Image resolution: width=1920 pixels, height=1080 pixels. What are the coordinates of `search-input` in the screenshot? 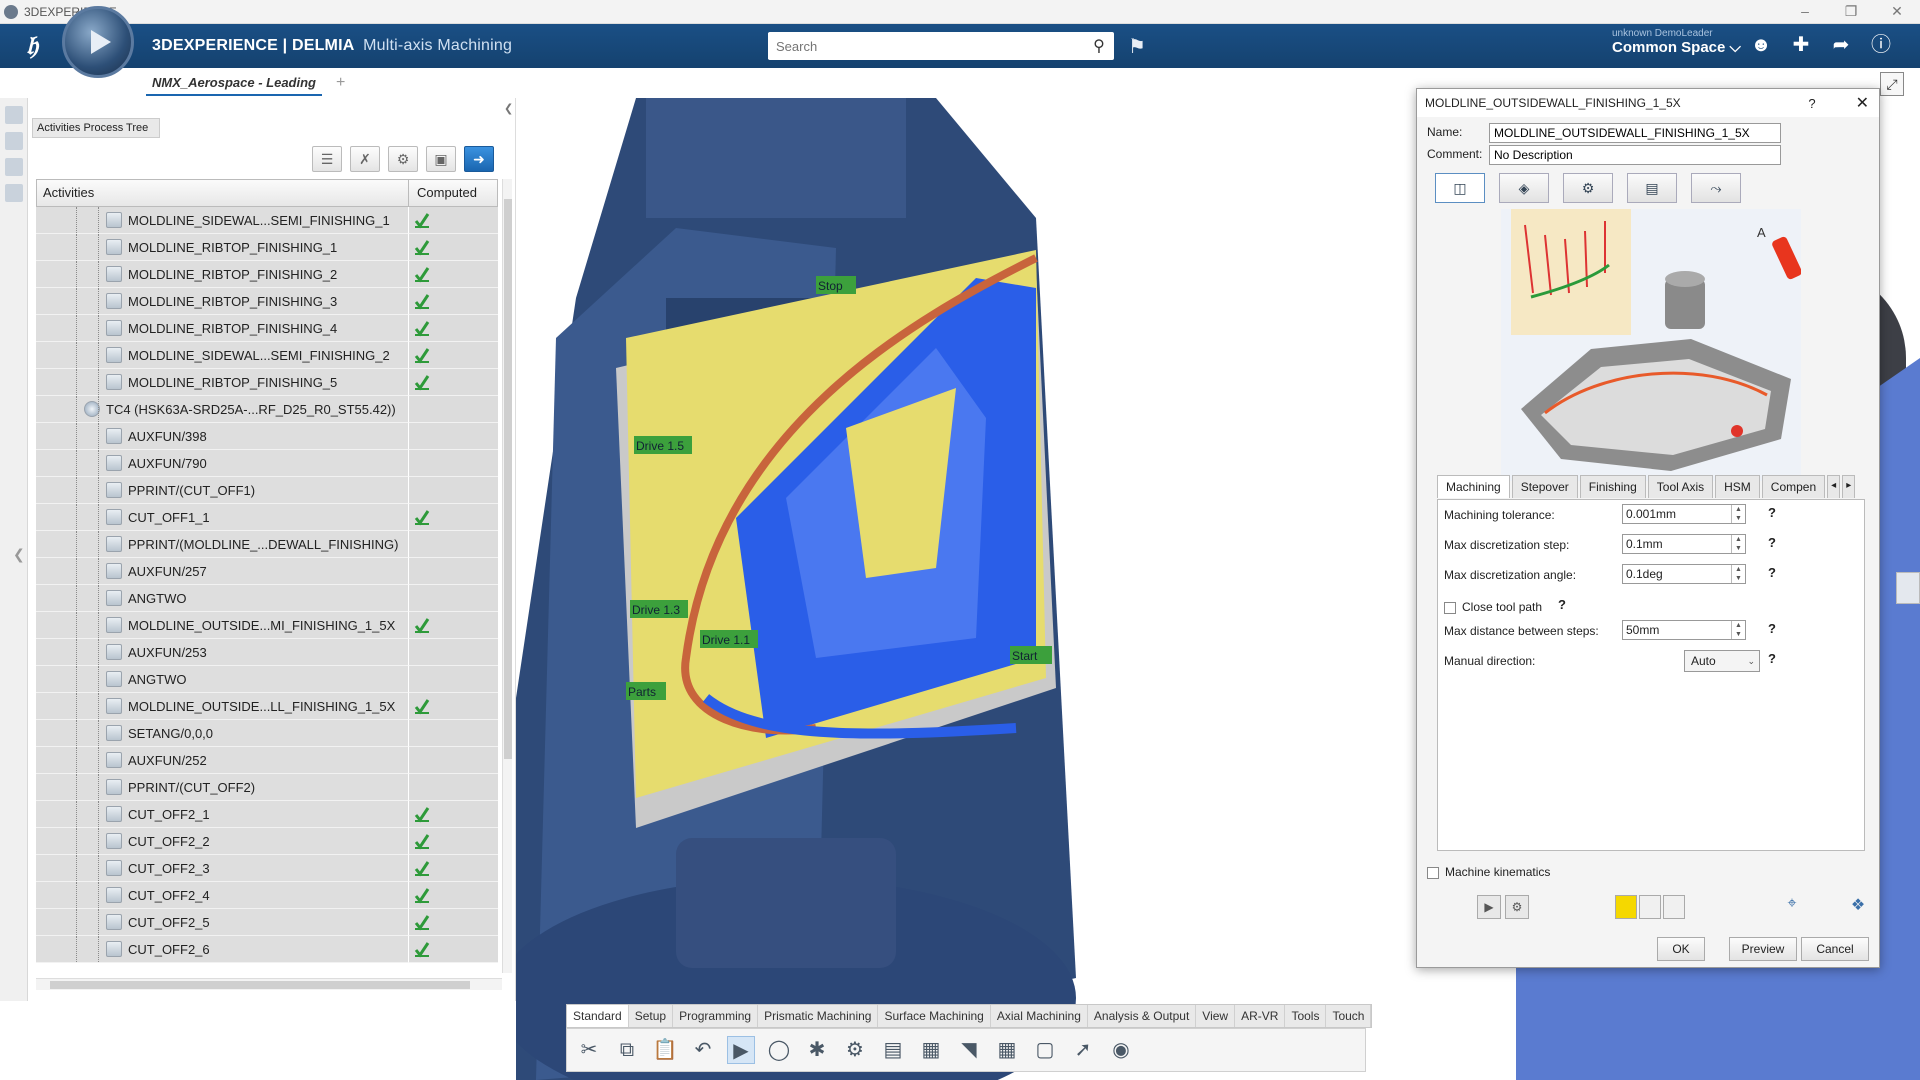 It's located at (926, 46).